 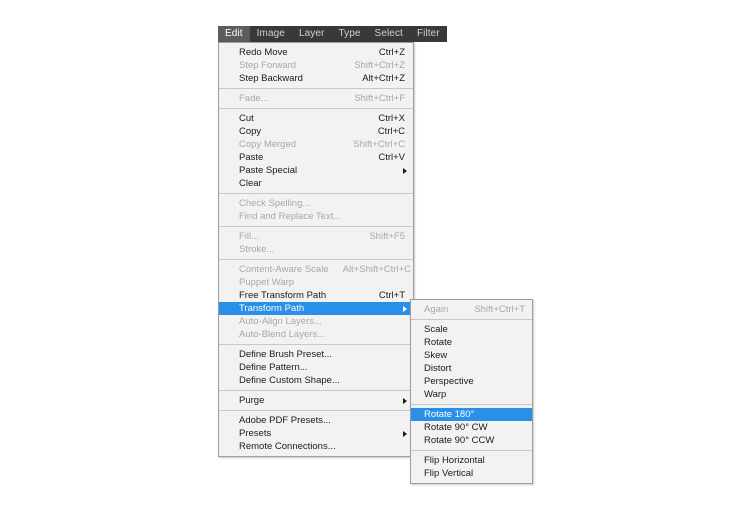 I want to click on transform-submenu-item-rotate-90-ccw: Rotate 90° CCW, so click(x=471, y=440).